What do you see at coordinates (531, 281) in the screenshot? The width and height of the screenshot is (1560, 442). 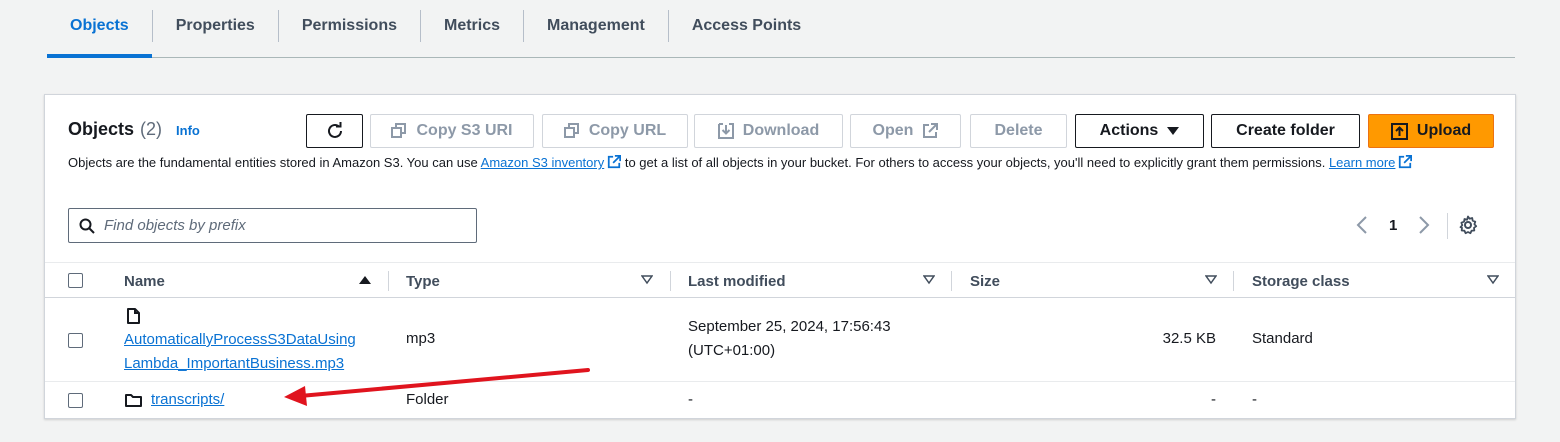 I see `column-header-type: Type` at bounding box center [531, 281].